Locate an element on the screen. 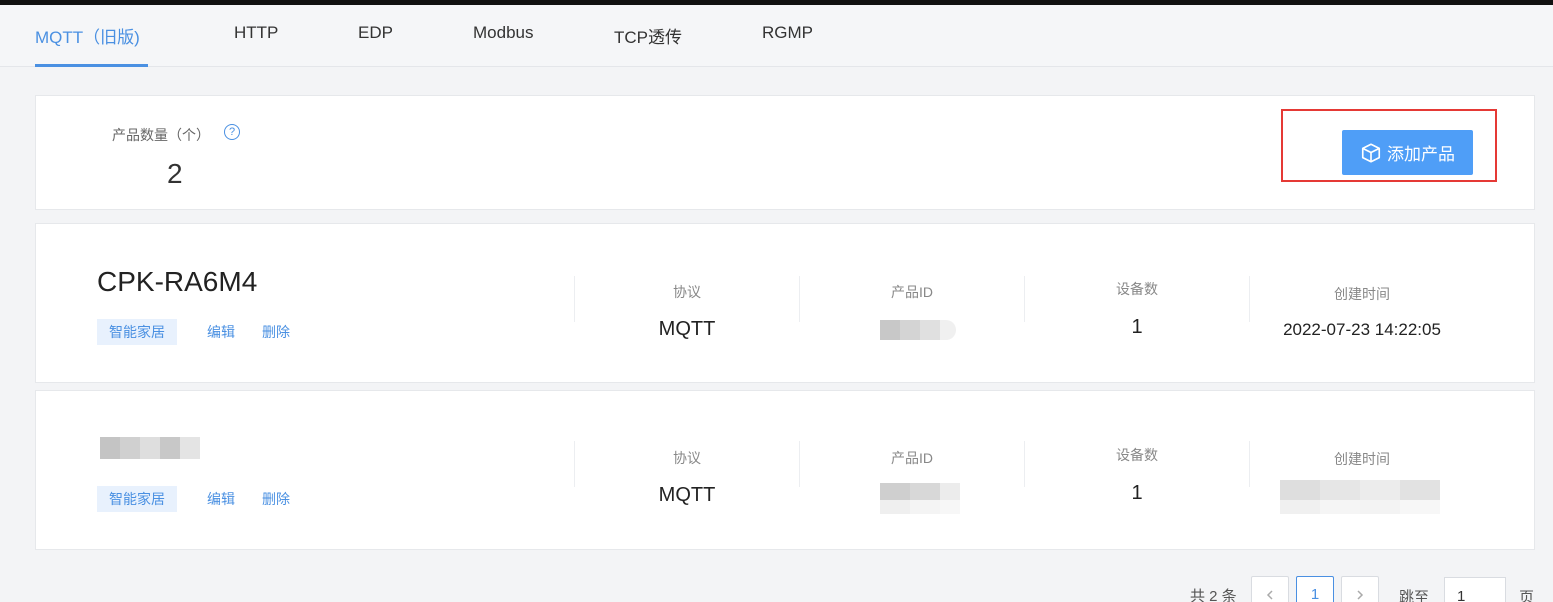  prev-page-button is located at coordinates (1270, 589).